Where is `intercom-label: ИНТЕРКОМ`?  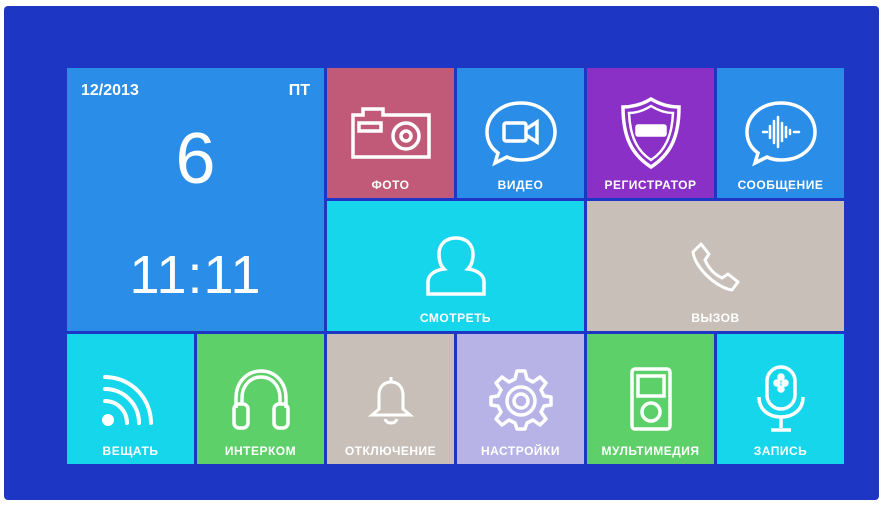
intercom-label: ИНТЕРКОМ is located at coordinates (260, 451).